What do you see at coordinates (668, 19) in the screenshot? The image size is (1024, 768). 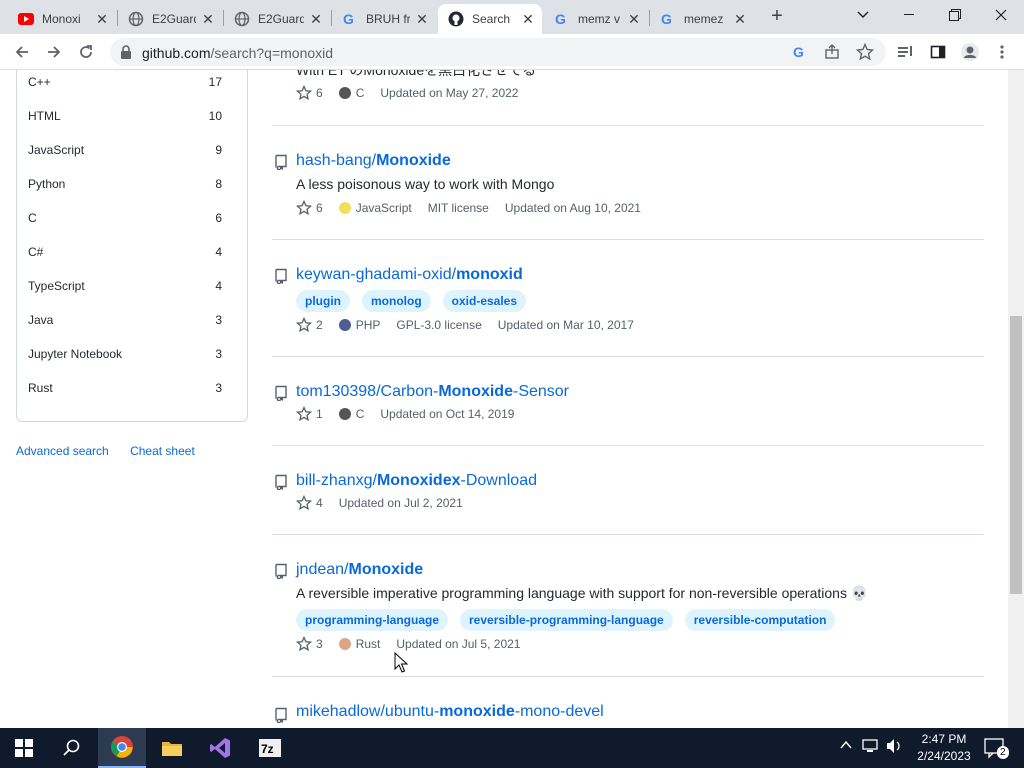 I see `google-icon: G` at bounding box center [668, 19].